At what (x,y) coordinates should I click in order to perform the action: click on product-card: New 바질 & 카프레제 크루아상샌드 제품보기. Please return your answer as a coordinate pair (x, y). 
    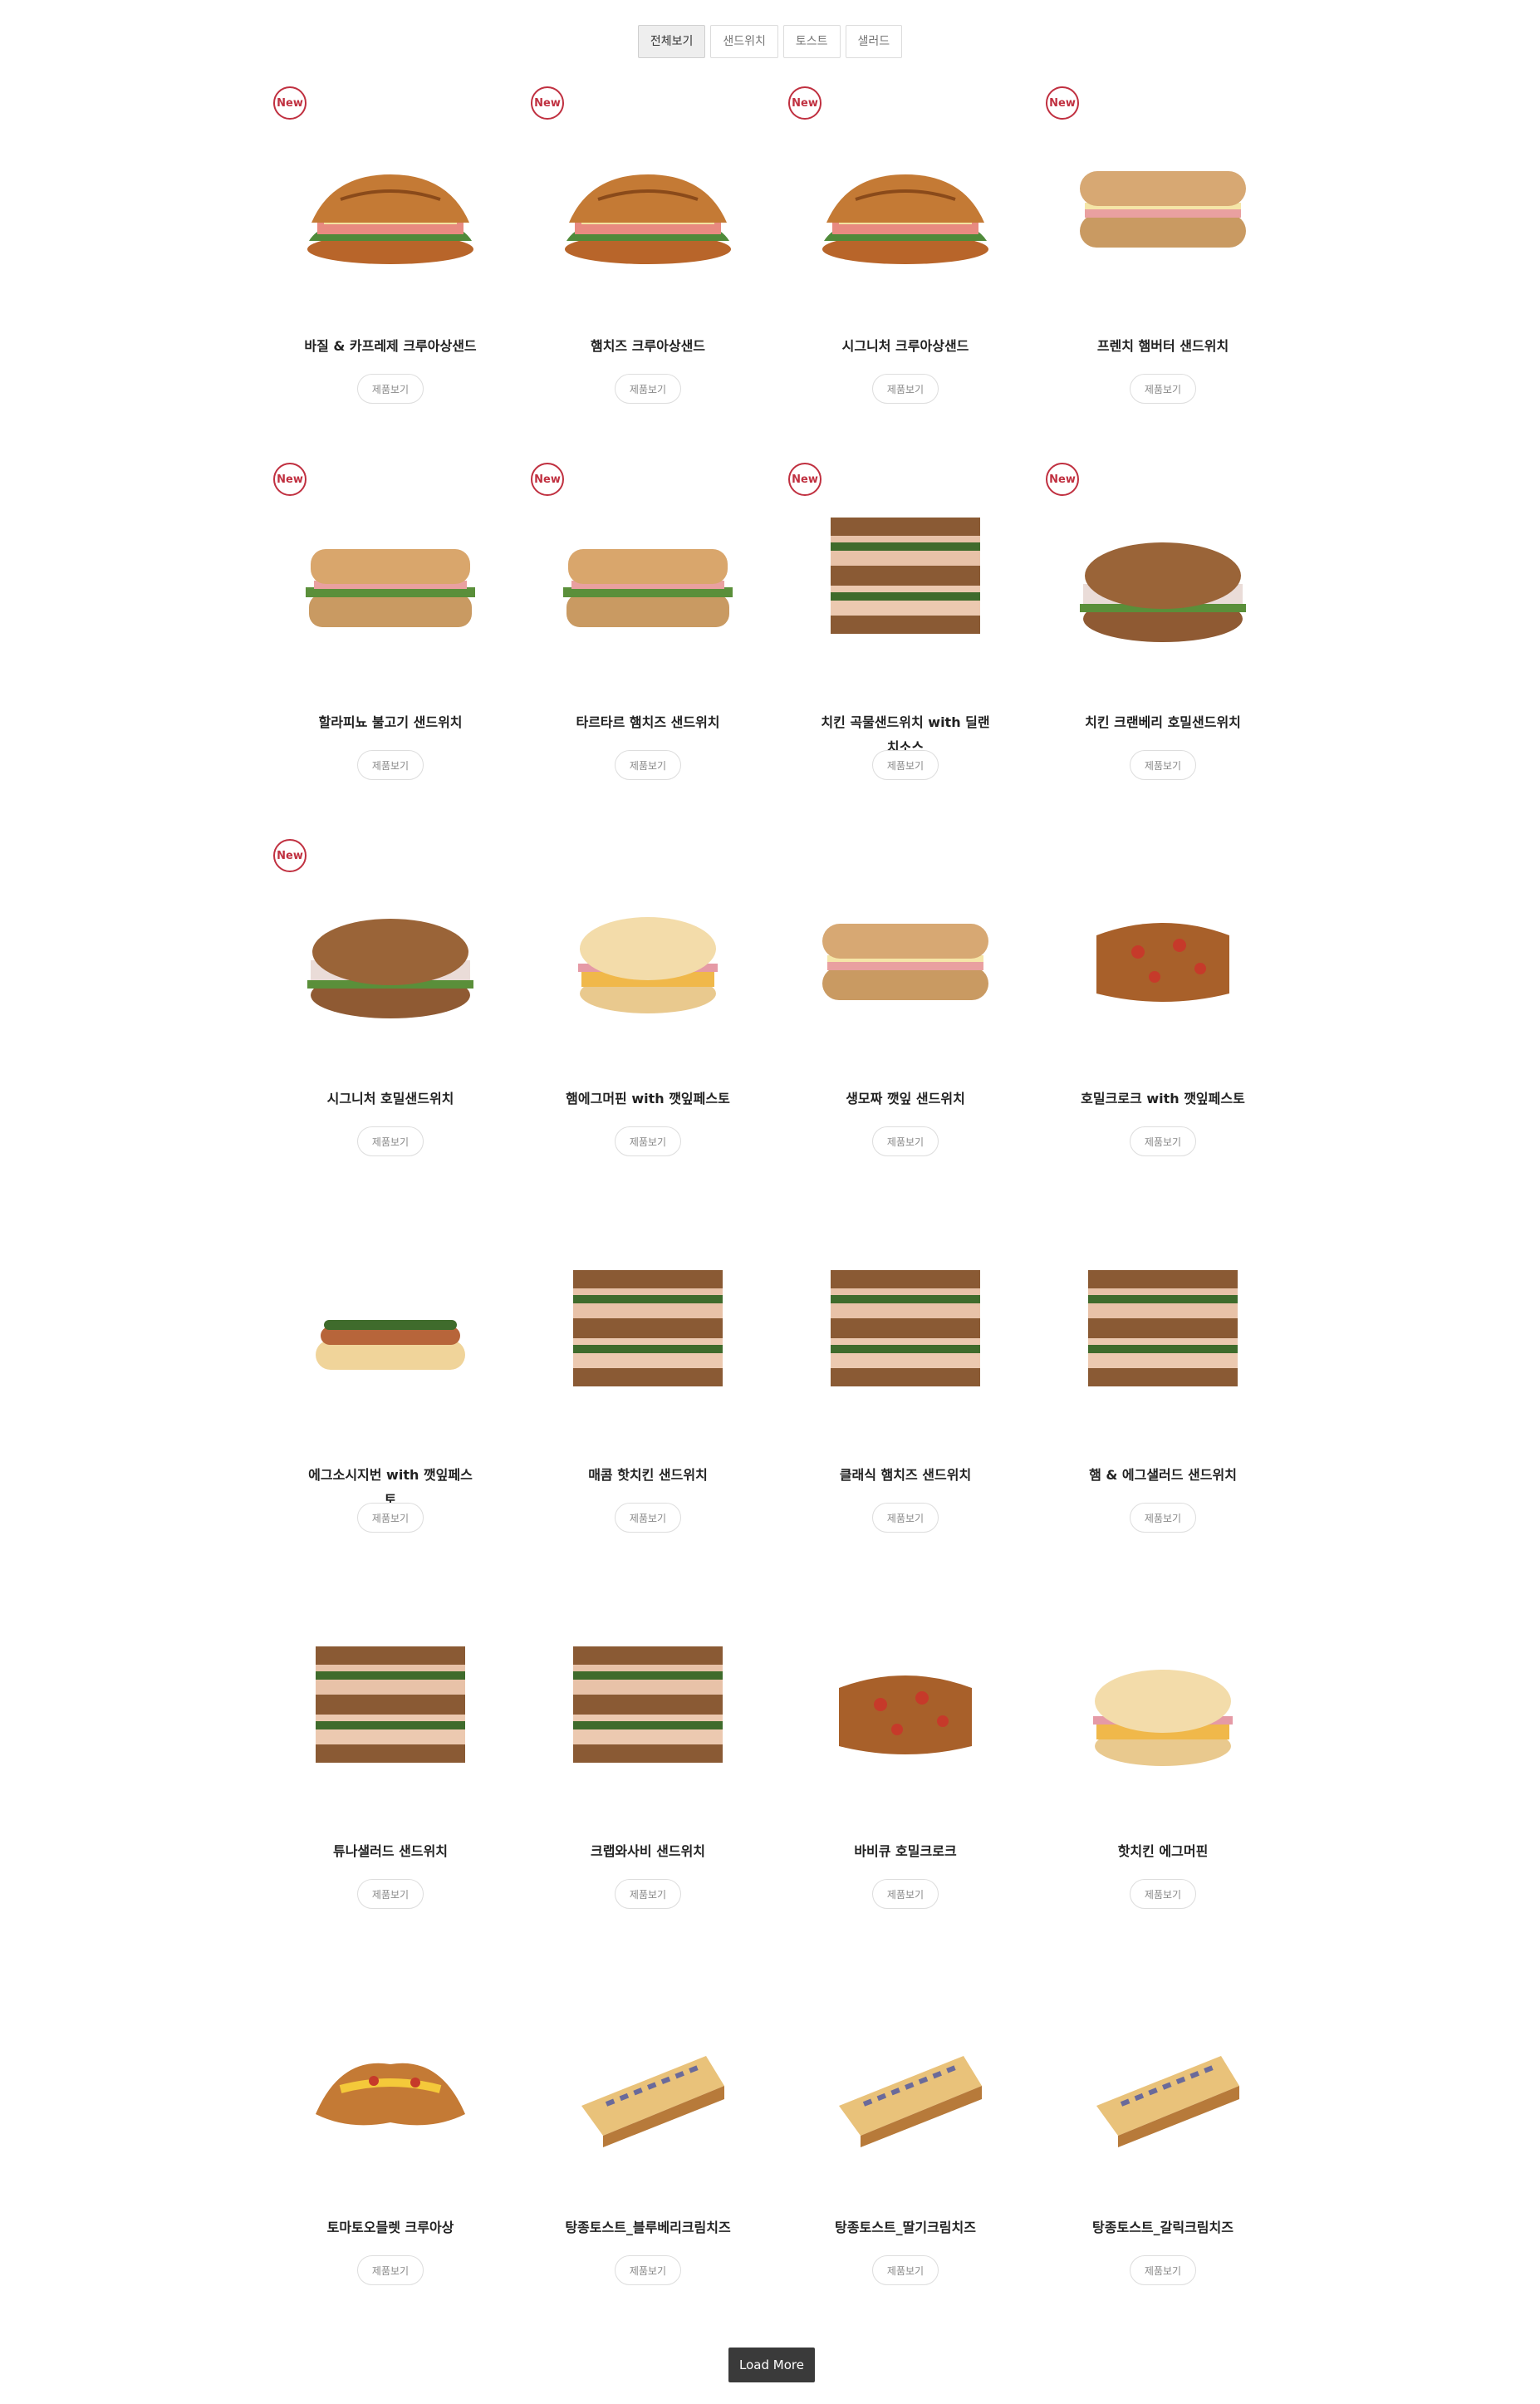
    Looking at the image, I should click on (390, 271).